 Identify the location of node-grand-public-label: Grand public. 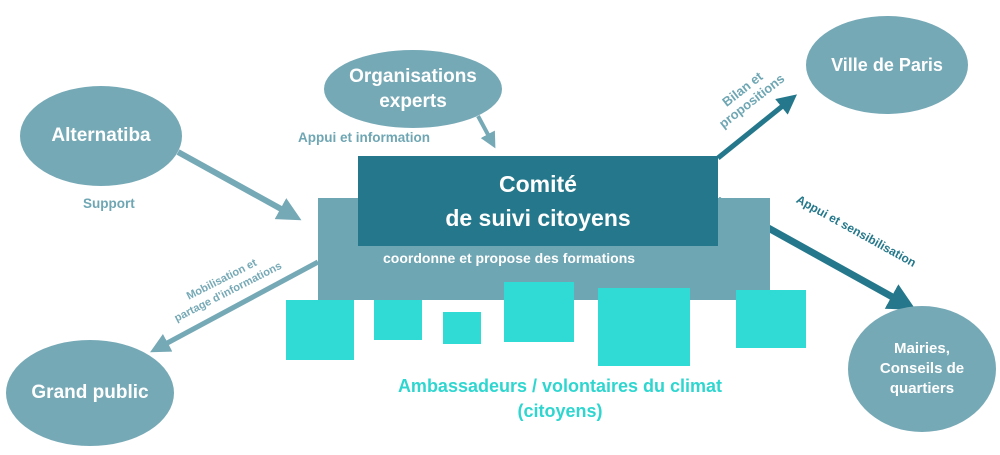
(90, 392).